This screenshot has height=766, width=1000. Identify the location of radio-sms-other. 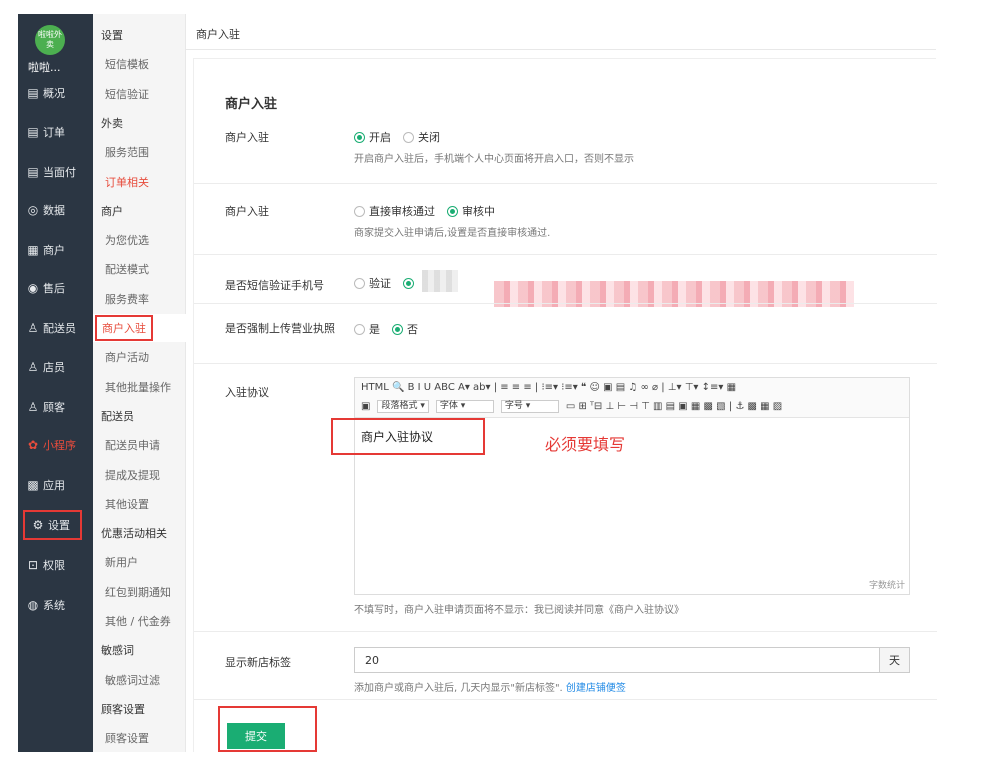
(410, 283).